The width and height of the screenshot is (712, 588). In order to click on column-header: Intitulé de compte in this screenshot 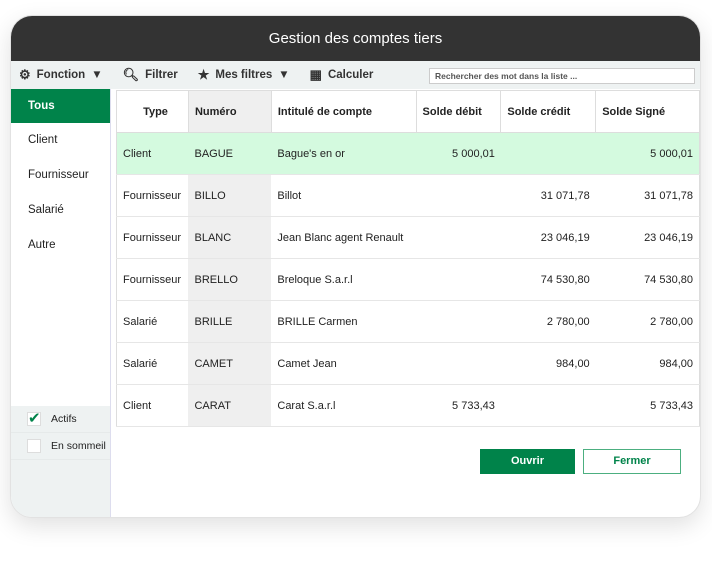, I will do `click(343, 111)`.